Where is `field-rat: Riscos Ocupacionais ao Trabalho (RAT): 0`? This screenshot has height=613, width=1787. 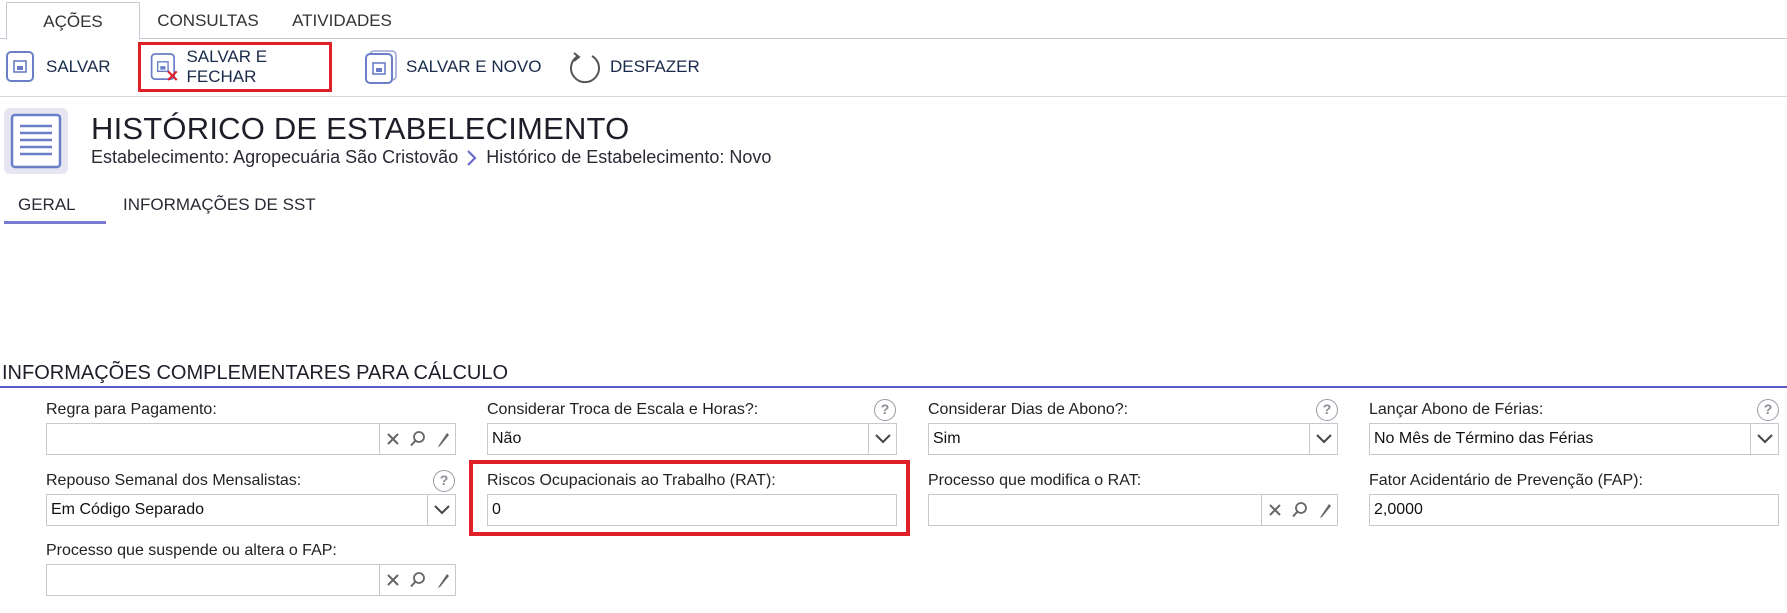
field-rat: Riscos Ocupacionais ao Trabalho (RAT): 0 is located at coordinates (692, 500).